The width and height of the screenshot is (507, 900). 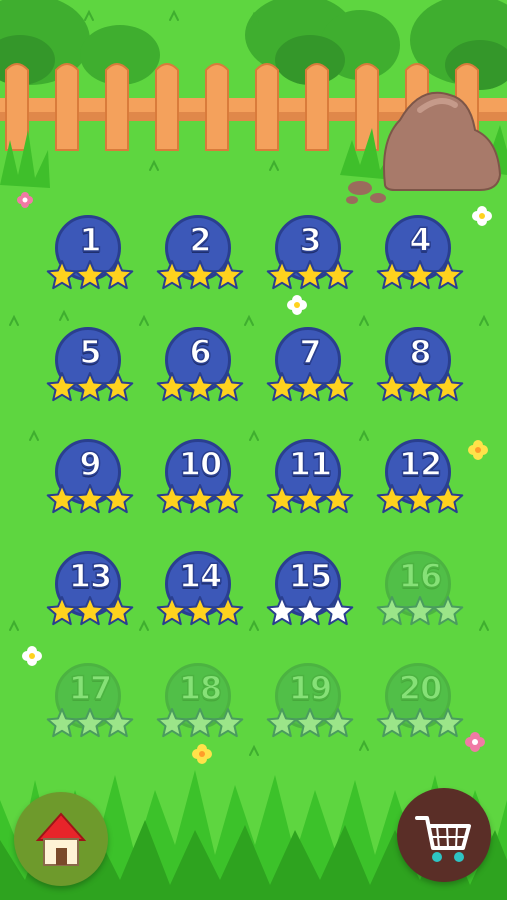 I want to click on level-button-3: 3, so click(x=310, y=258).